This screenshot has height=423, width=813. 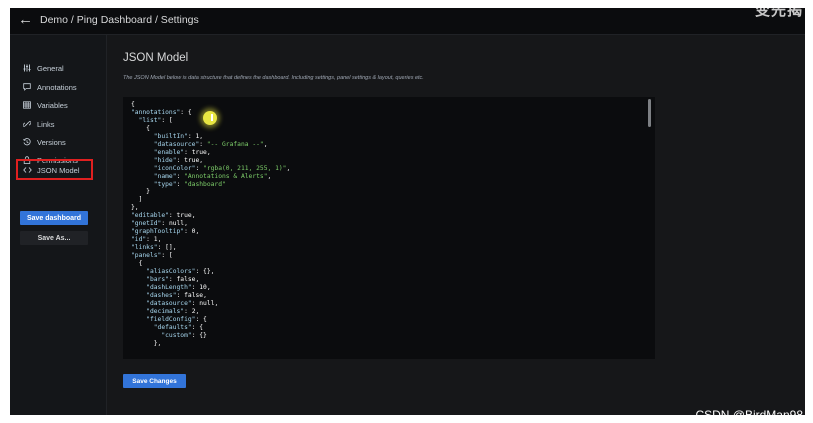 I want to click on json-key: "bars", so click(x=157, y=279).